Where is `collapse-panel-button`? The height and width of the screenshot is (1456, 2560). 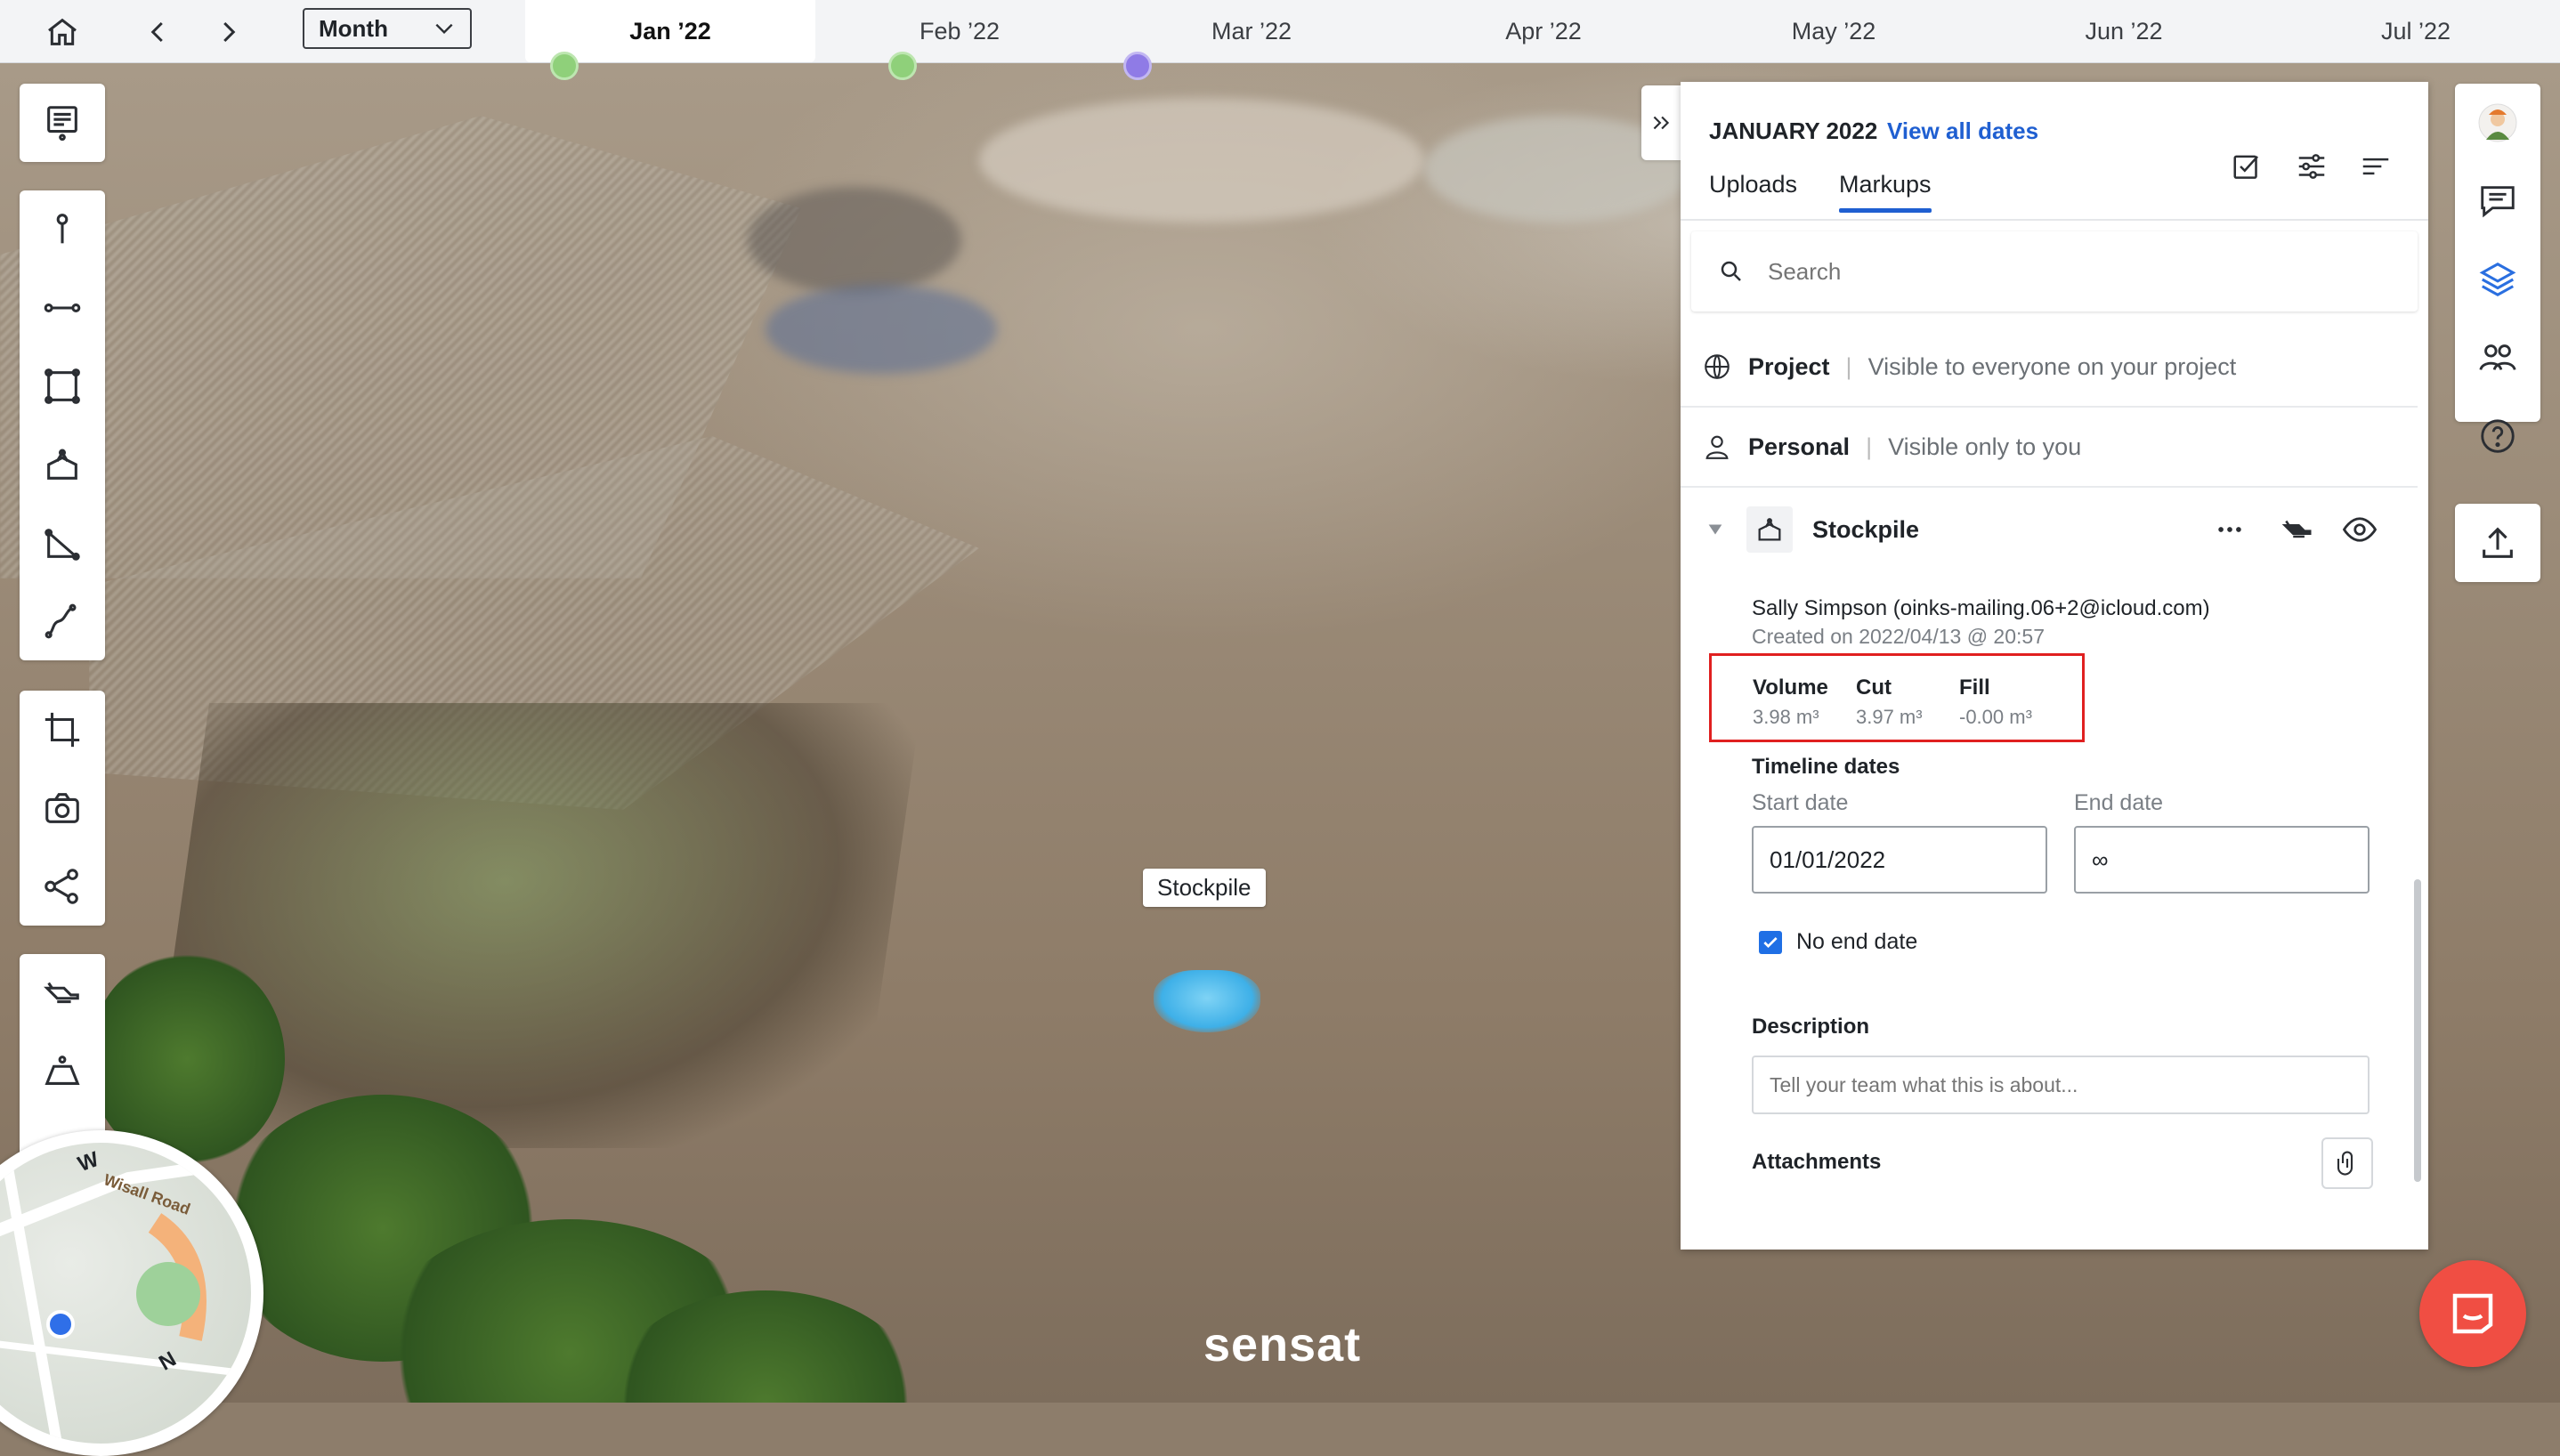 collapse-panel-button is located at coordinates (1661, 122).